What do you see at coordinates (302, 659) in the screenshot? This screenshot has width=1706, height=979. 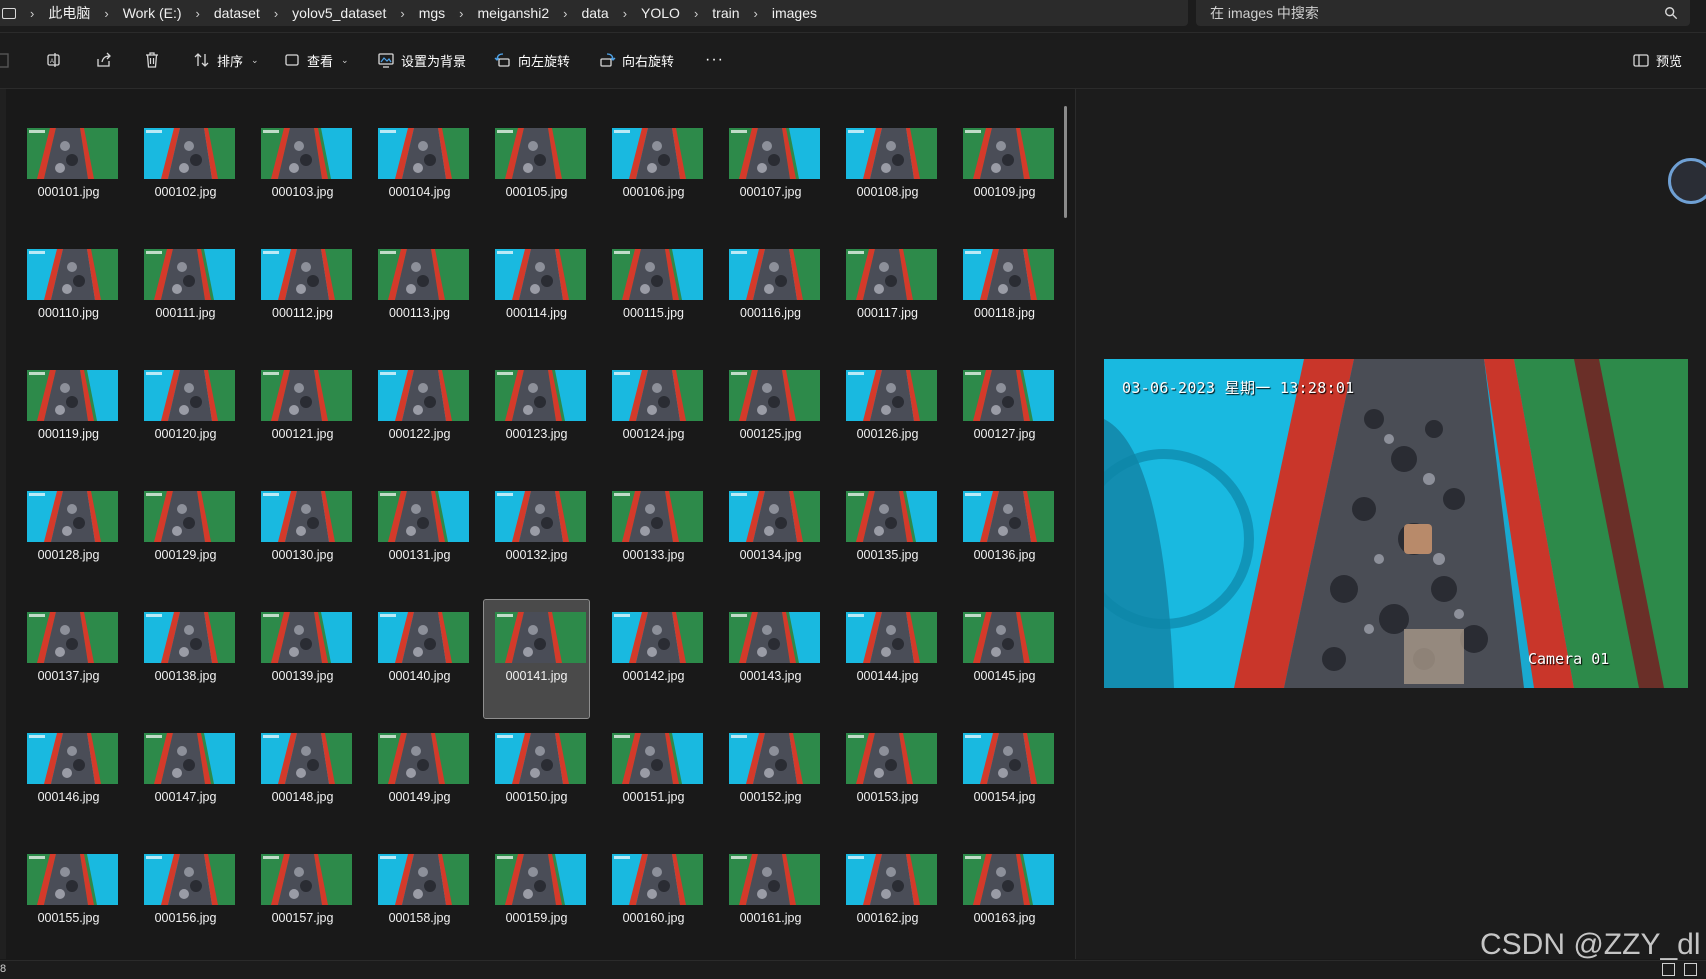 I see `file-tile: 000139.jpg` at bounding box center [302, 659].